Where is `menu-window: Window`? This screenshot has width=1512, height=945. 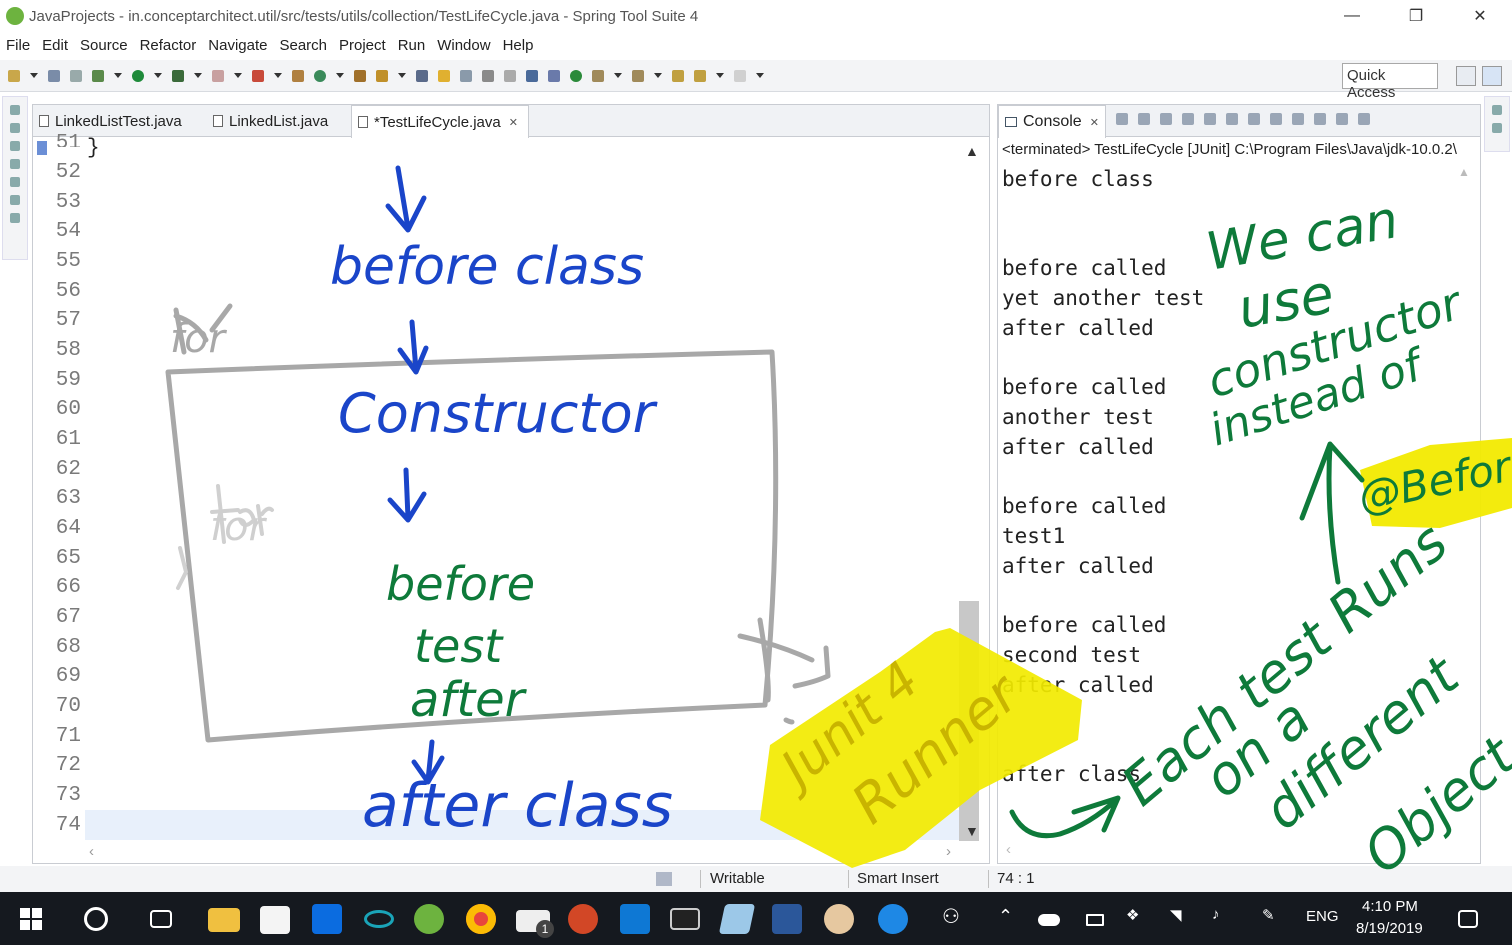
menu-window: Window is located at coordinates (463, 45).